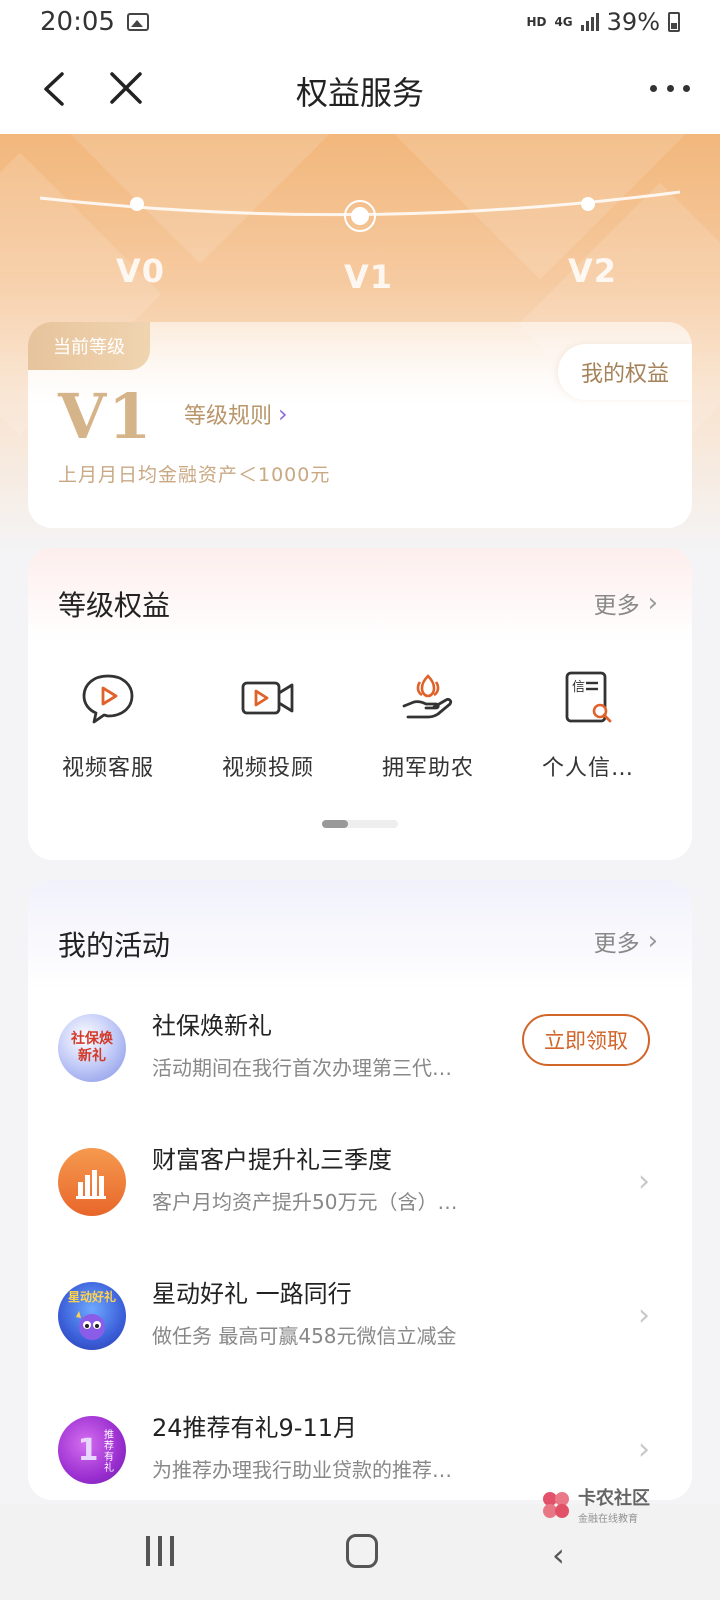 The height and width of the screenshot is (1600, 720). Describe the element at coordinates (360, 22) in the screenshot. I see `status-bar: 20:05 HD 4G 39%` at that location.